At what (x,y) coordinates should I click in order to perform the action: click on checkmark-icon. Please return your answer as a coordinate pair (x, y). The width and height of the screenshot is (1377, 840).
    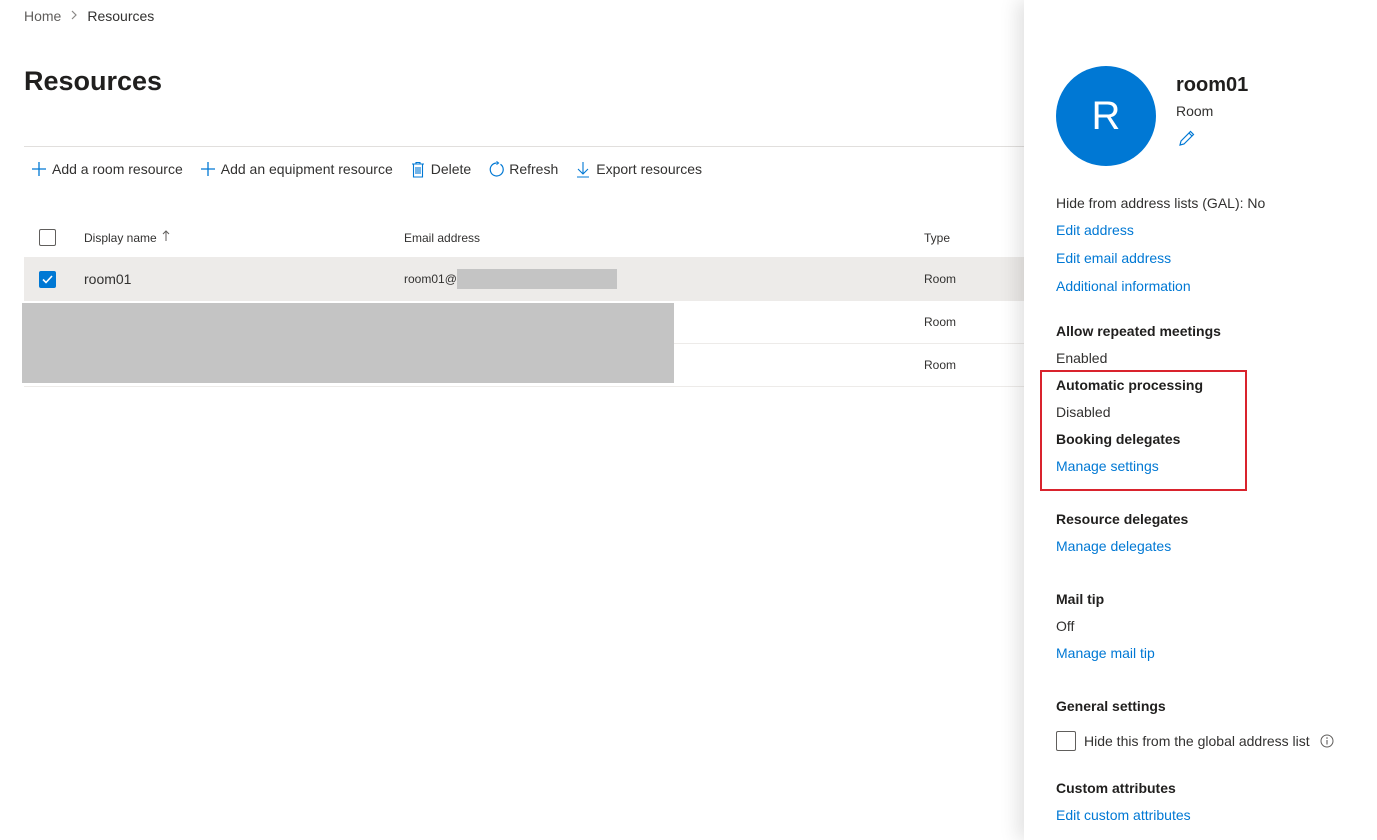
    Looking at the image, I should click on (47, 279).